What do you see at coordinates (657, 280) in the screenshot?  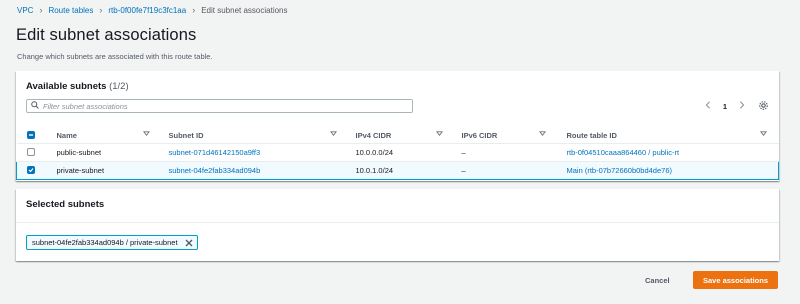 I see `cancel-button: Cancel` at bounding box center [657, 280].